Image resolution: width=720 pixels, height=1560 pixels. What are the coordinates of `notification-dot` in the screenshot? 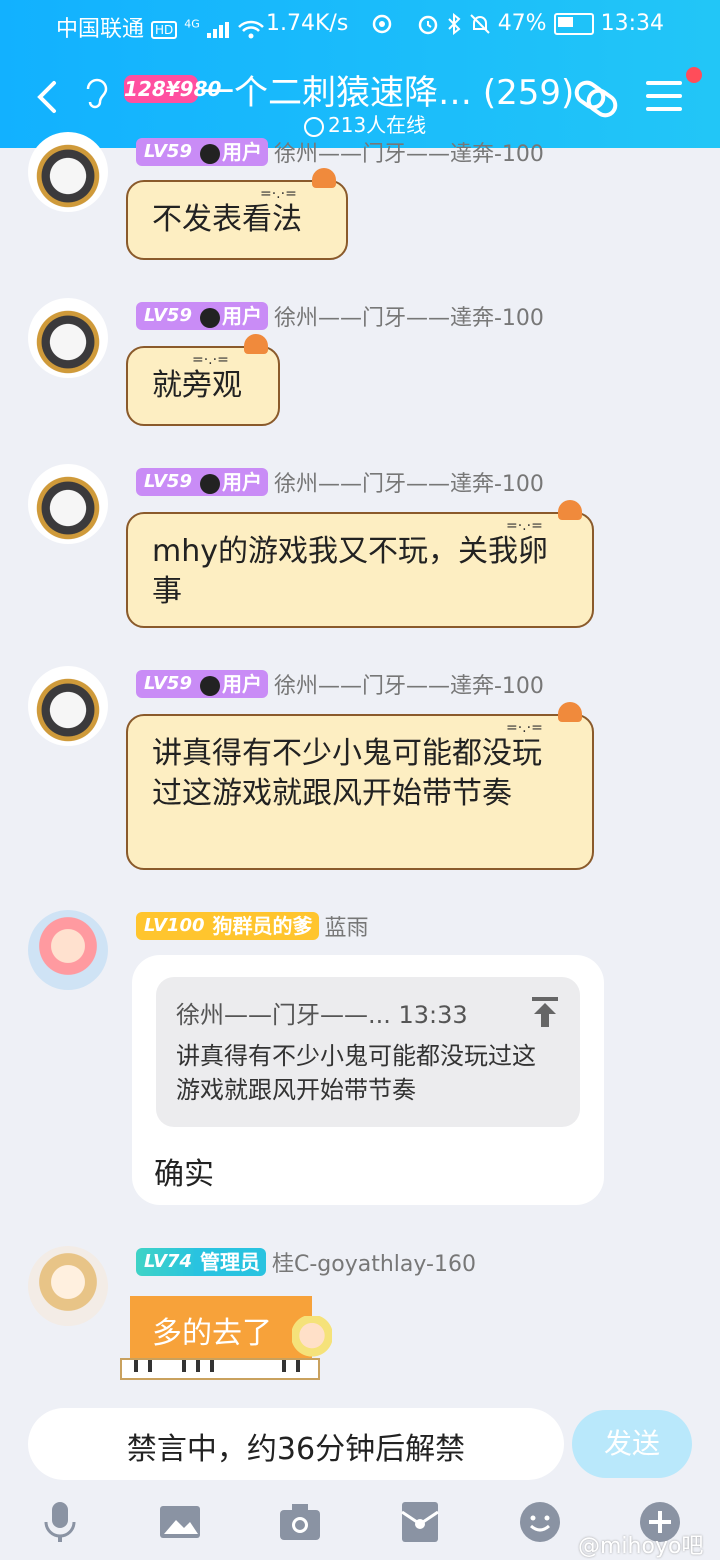 It's located at (694, 75).